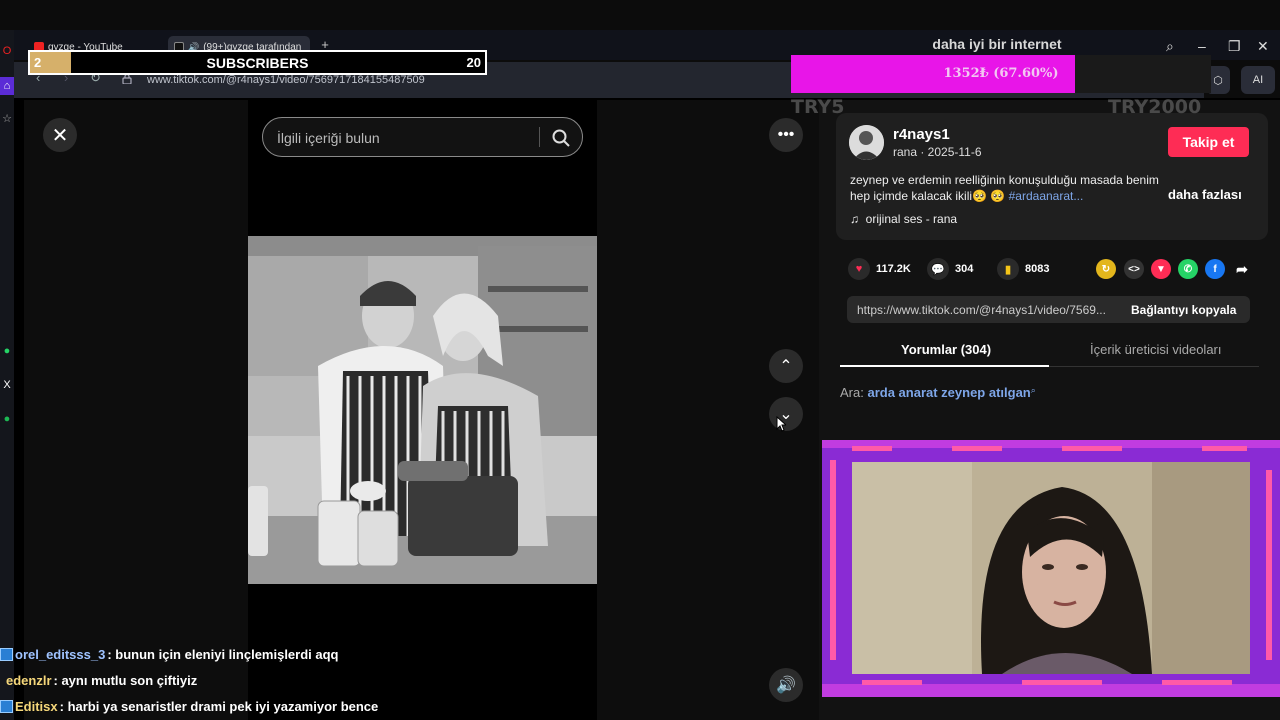 The width and height of the screenshot is (1280, 720). Describe the element at coordinates (7, 86) in the screenshot. I see `home-icon: ⌂` at that location.